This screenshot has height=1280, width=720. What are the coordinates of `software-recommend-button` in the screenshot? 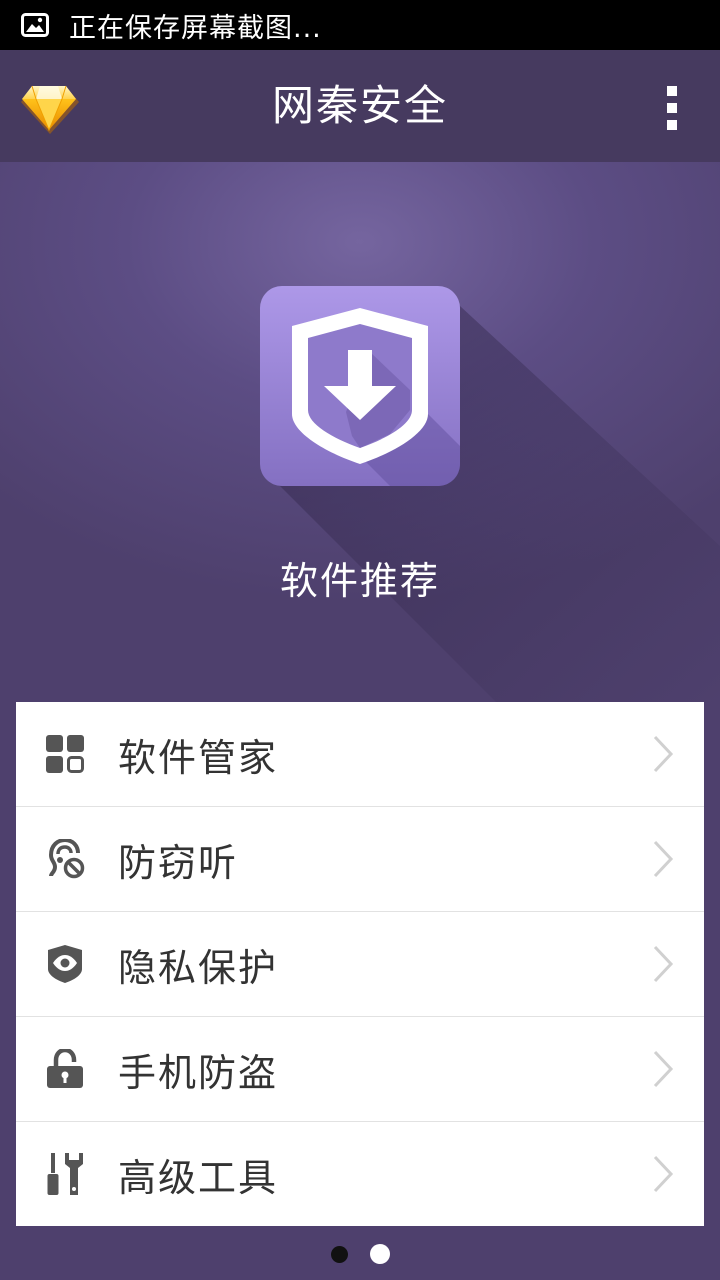 It's located at (360, 386).